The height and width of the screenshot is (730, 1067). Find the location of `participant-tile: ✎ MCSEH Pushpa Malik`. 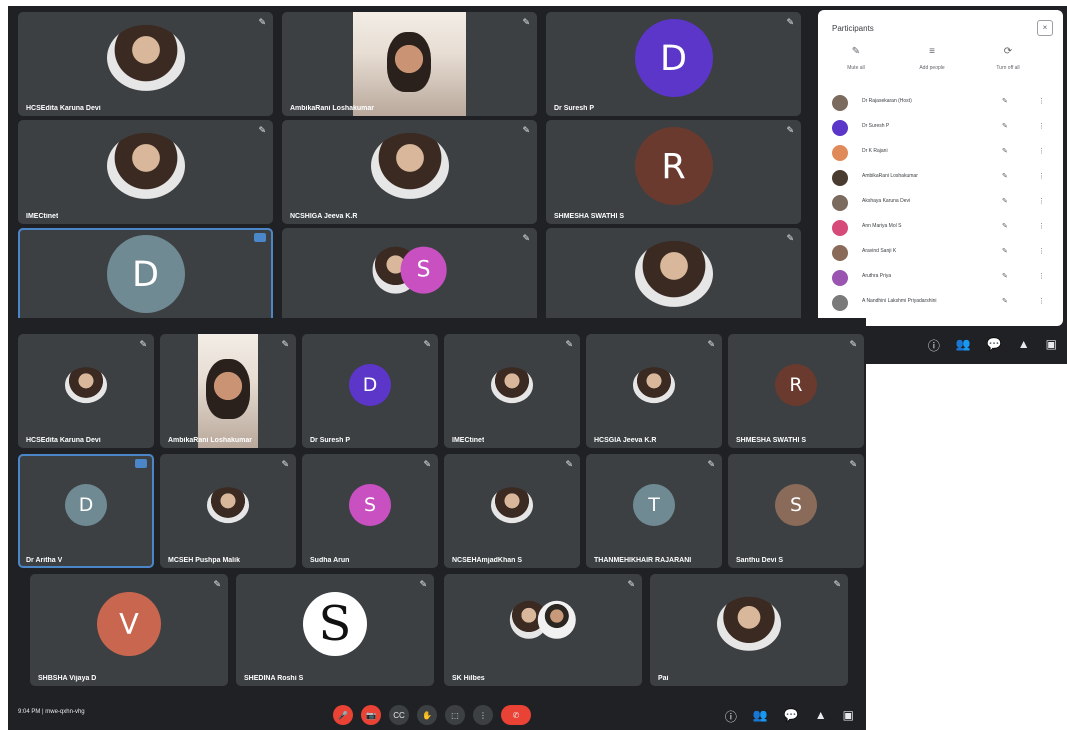

participant-tile: ✎ MCSEH Pushpa Malik is located at coordinates (228, 511).